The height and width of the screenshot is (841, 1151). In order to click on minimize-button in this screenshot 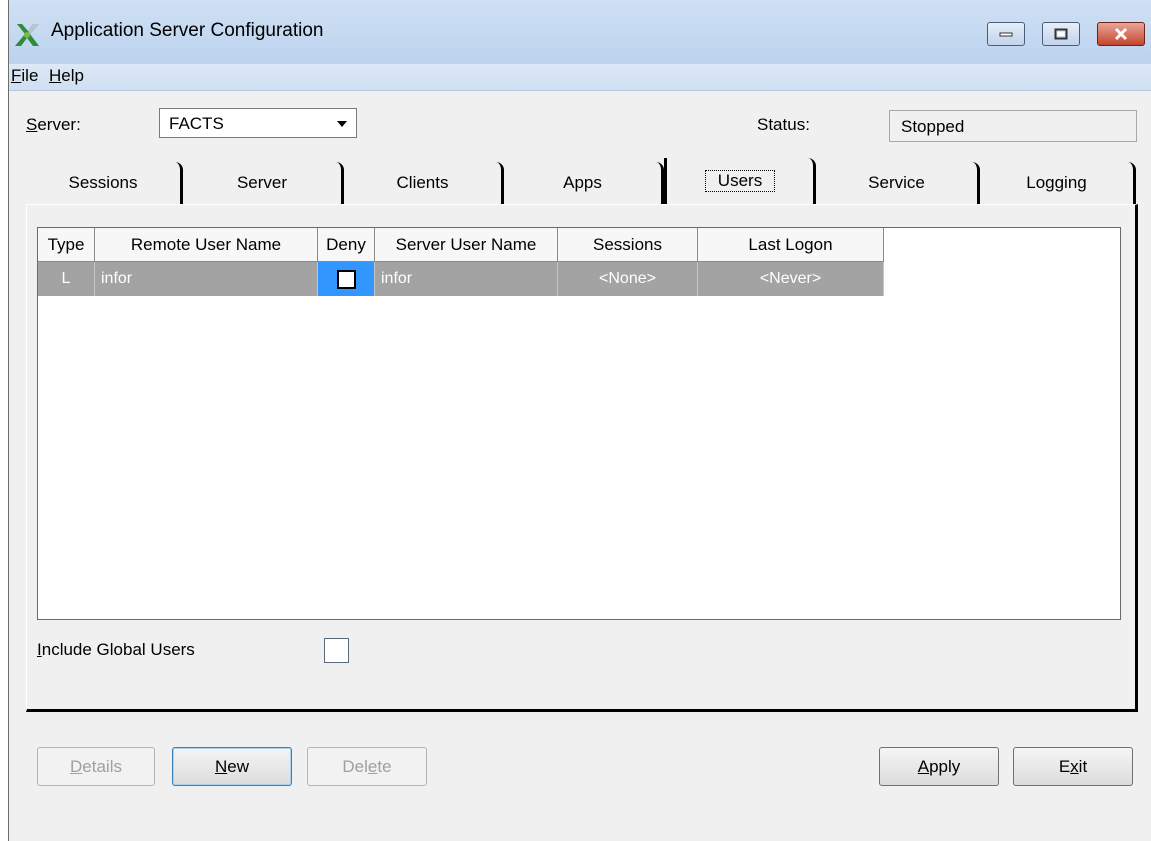, I will do `click(1006, 34)`.